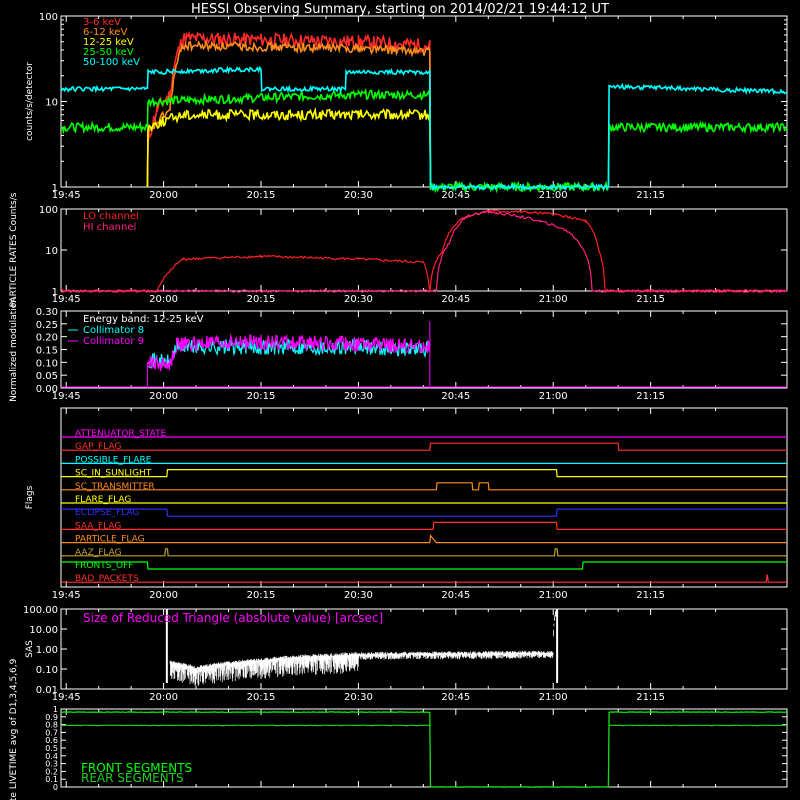  I want to click on flag-label: GAP_FLAG, so click(98, 447).